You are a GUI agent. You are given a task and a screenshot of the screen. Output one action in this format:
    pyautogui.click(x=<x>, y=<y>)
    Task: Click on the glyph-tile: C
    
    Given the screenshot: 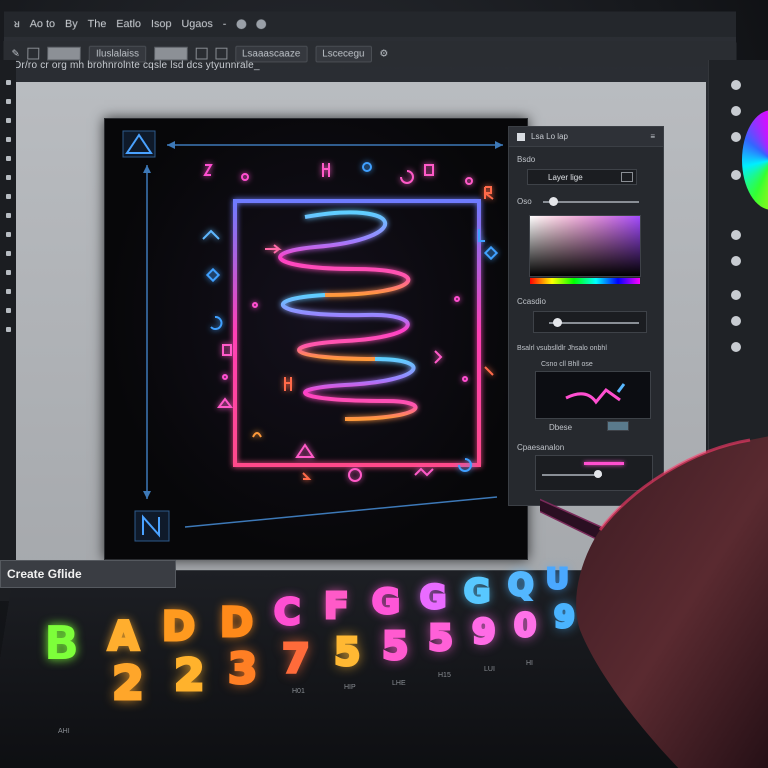 What is the action you would take?
    pyautogui.click(x=286, y=613)
    